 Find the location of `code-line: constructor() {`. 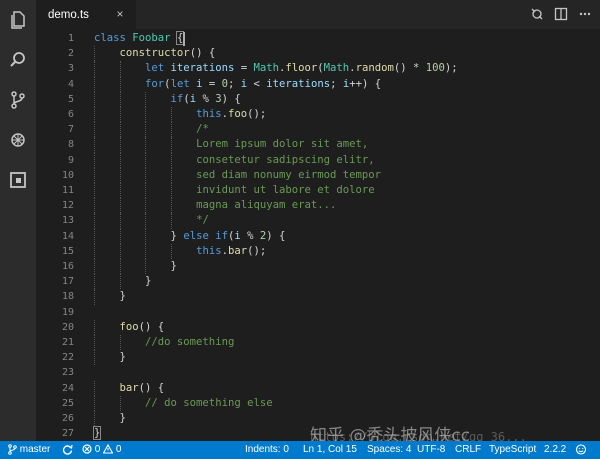

code-line: constructor() { is located at coordinates (168, 53).